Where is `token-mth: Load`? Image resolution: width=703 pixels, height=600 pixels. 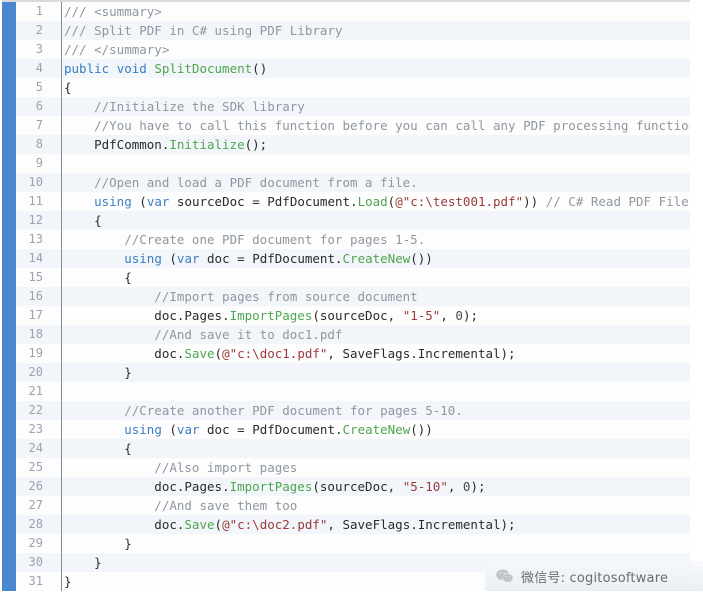 token-mth: Load is located at coordinates (372, 201).